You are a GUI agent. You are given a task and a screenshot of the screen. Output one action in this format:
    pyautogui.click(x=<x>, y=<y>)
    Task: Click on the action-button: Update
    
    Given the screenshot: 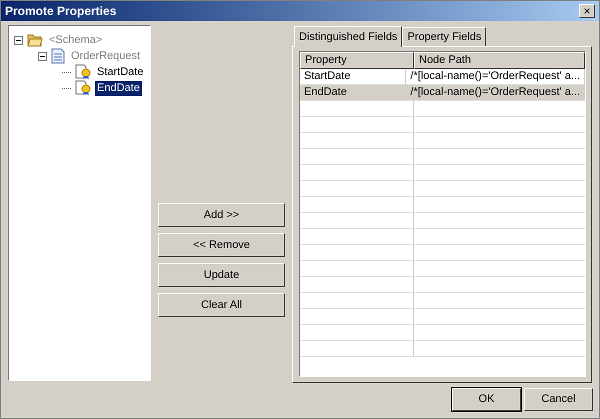 What is the action you would take?
    pyautogui.click(x=221, y=275)
    